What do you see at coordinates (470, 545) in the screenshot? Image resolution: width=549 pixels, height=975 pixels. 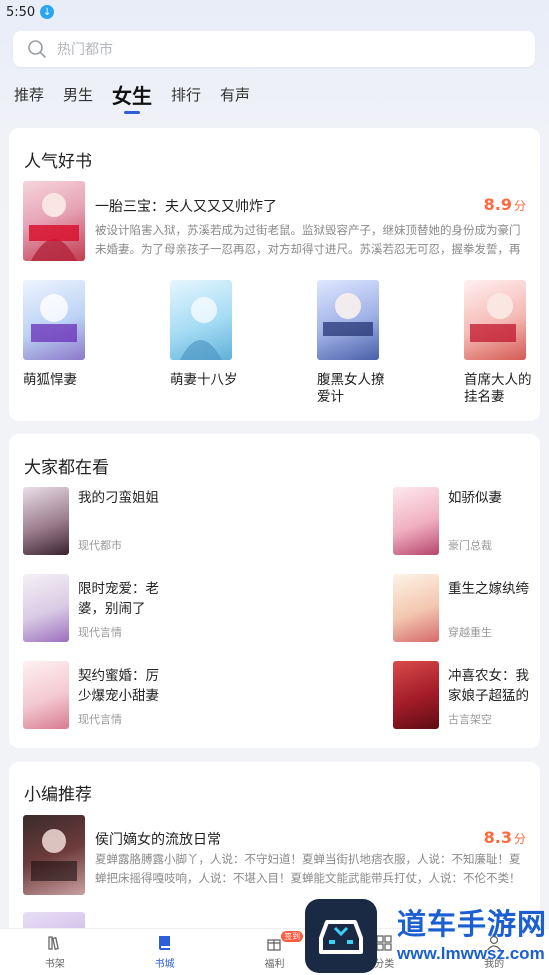 I see `book-category: 豪门总裁` at bounding box center [470, 545].